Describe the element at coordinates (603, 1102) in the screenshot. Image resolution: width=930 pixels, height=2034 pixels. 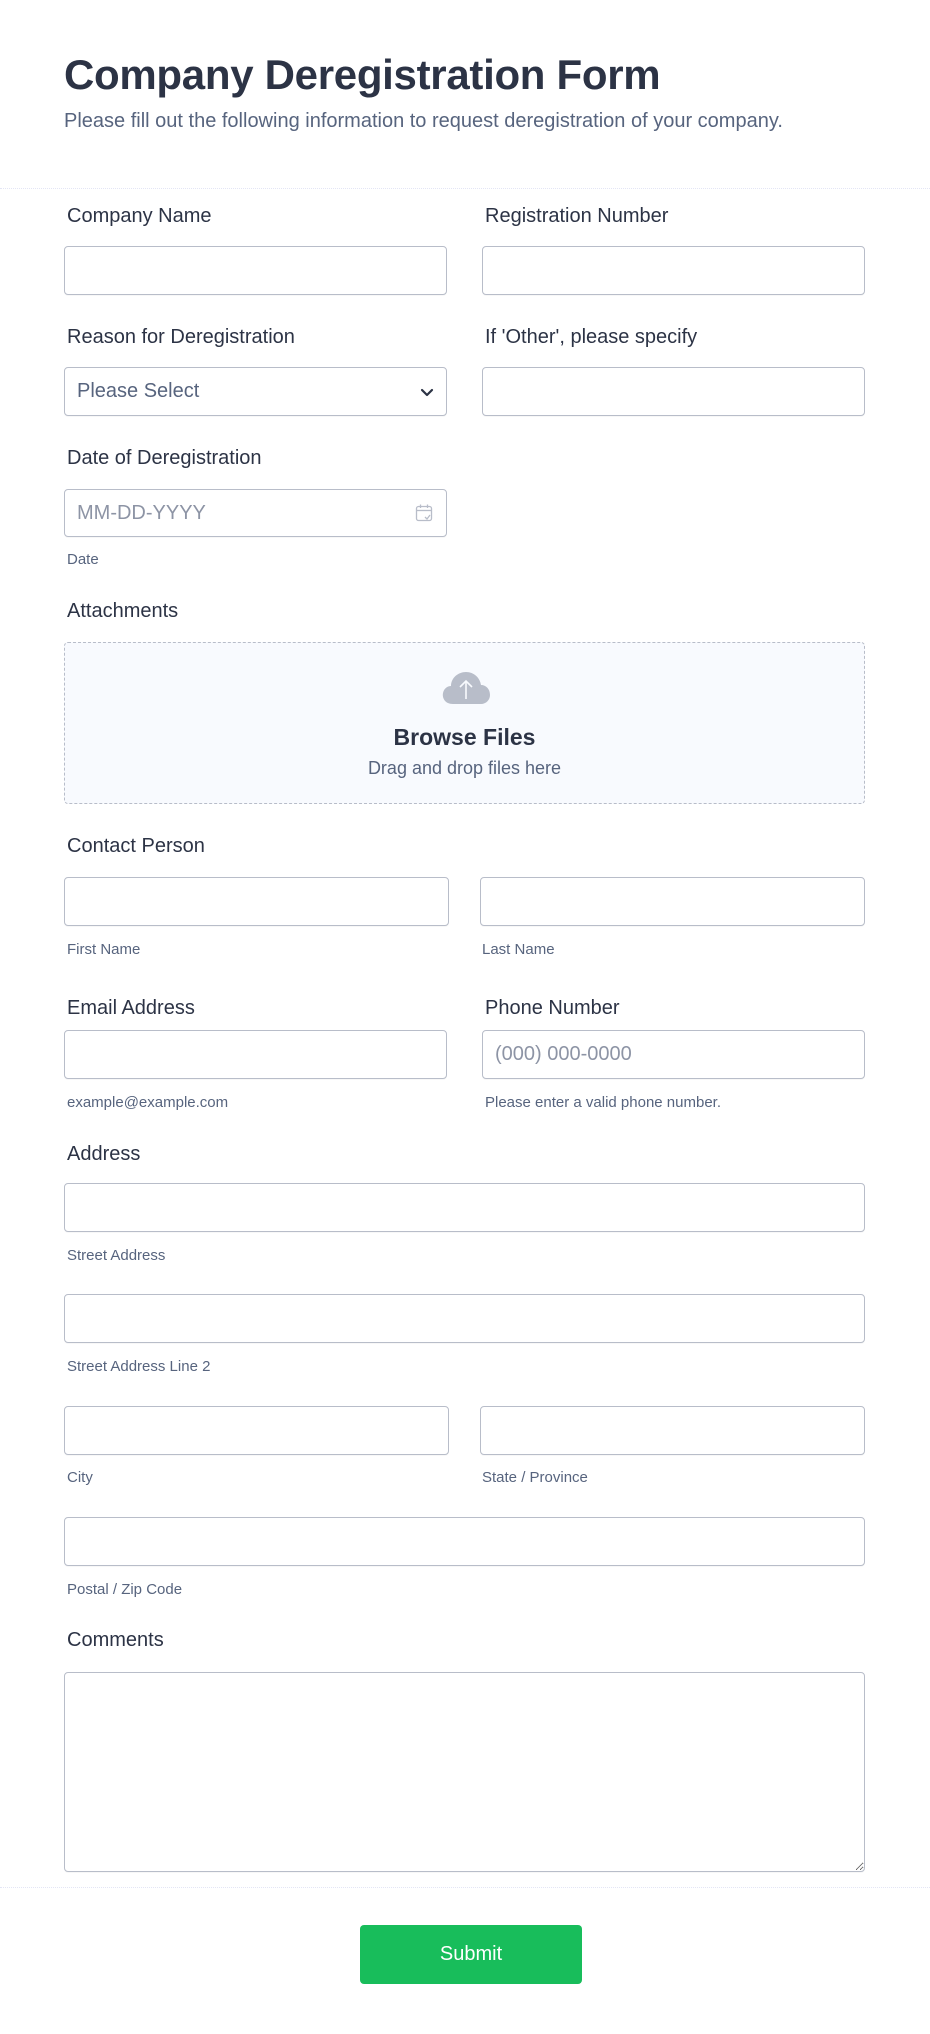
I see `phone-sublabel: Please enter a valid phone number.` at that location.